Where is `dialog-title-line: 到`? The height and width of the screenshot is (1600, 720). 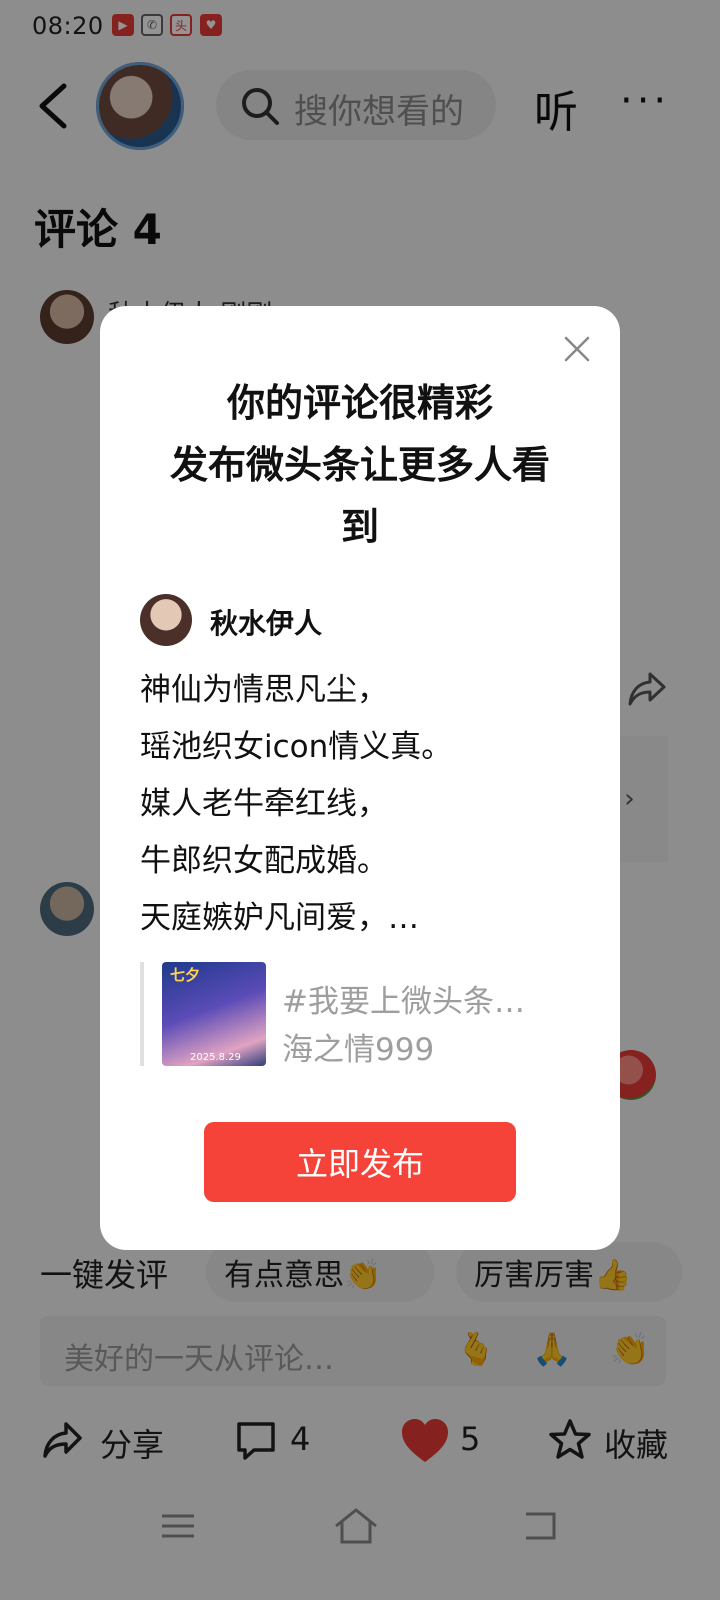
dialog-title-line: 到 is located at coordinates (359, 527).